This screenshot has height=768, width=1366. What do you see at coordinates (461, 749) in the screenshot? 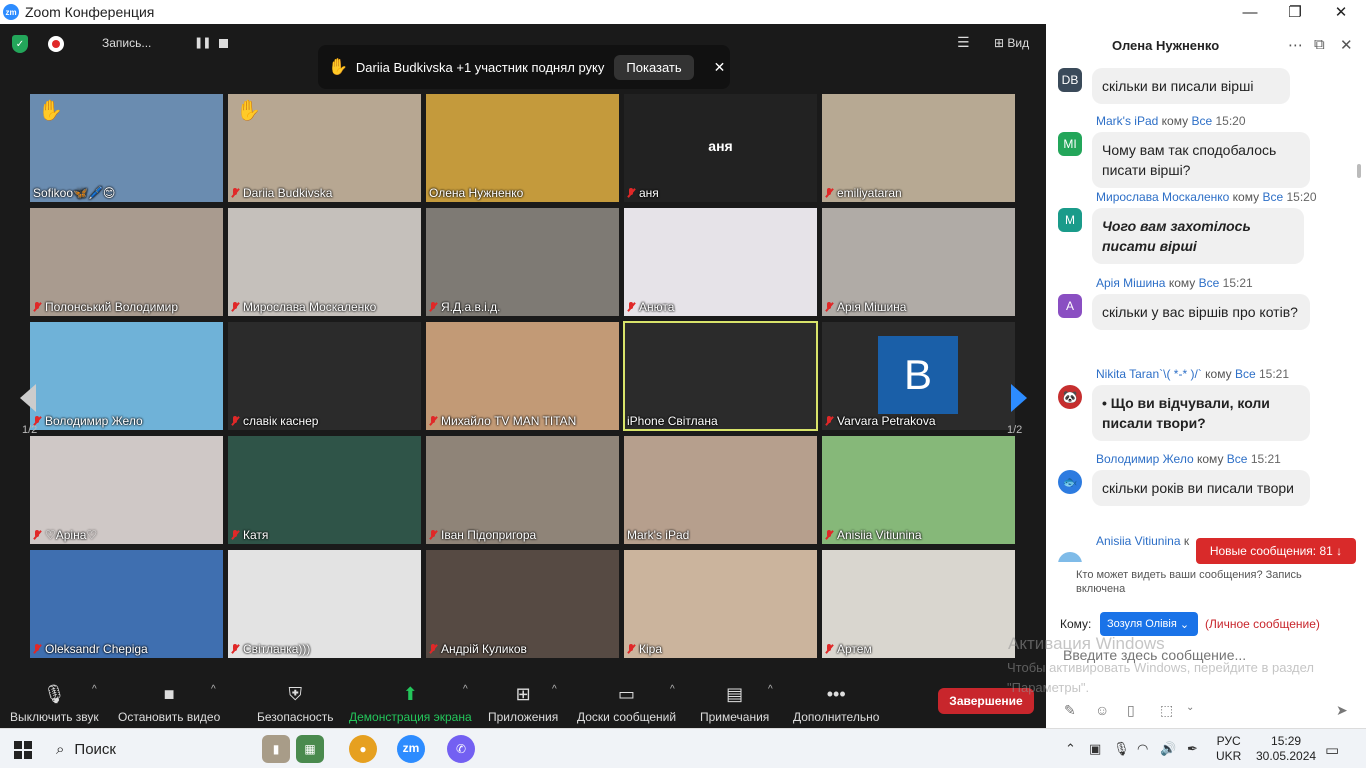
I see `viber-icon: ✆` at bounding box center [461, 749].